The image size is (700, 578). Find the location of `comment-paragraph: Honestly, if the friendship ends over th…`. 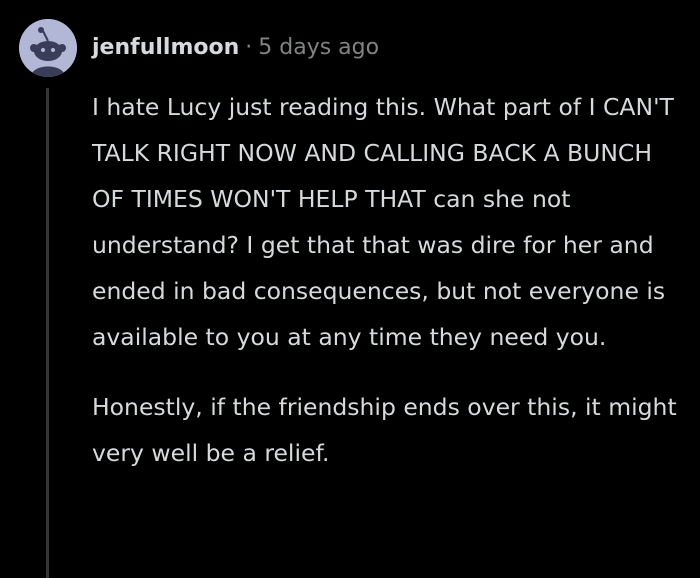

comment-paragraph: Honestly, if the friendship ends over th… is located at coordinates (384, 430).